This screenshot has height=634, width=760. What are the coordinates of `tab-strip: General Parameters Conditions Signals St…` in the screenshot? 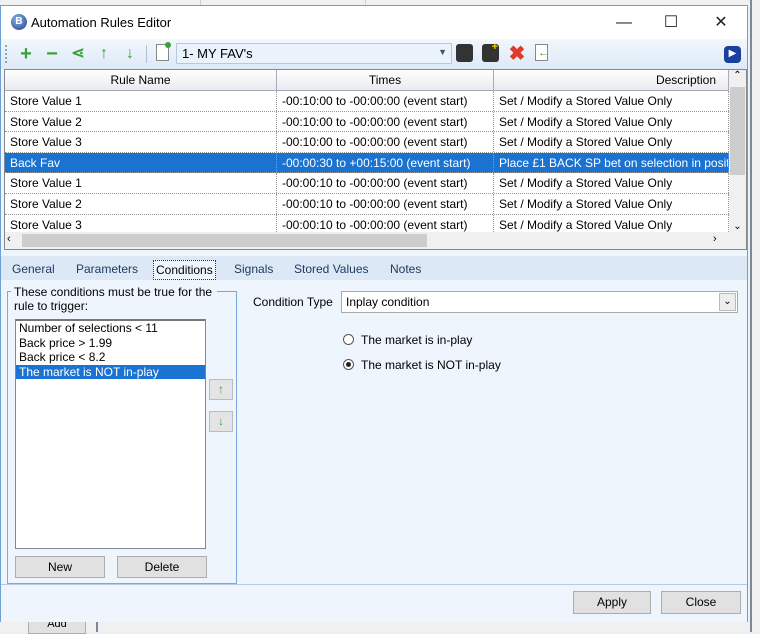 It's located at (374, 268).